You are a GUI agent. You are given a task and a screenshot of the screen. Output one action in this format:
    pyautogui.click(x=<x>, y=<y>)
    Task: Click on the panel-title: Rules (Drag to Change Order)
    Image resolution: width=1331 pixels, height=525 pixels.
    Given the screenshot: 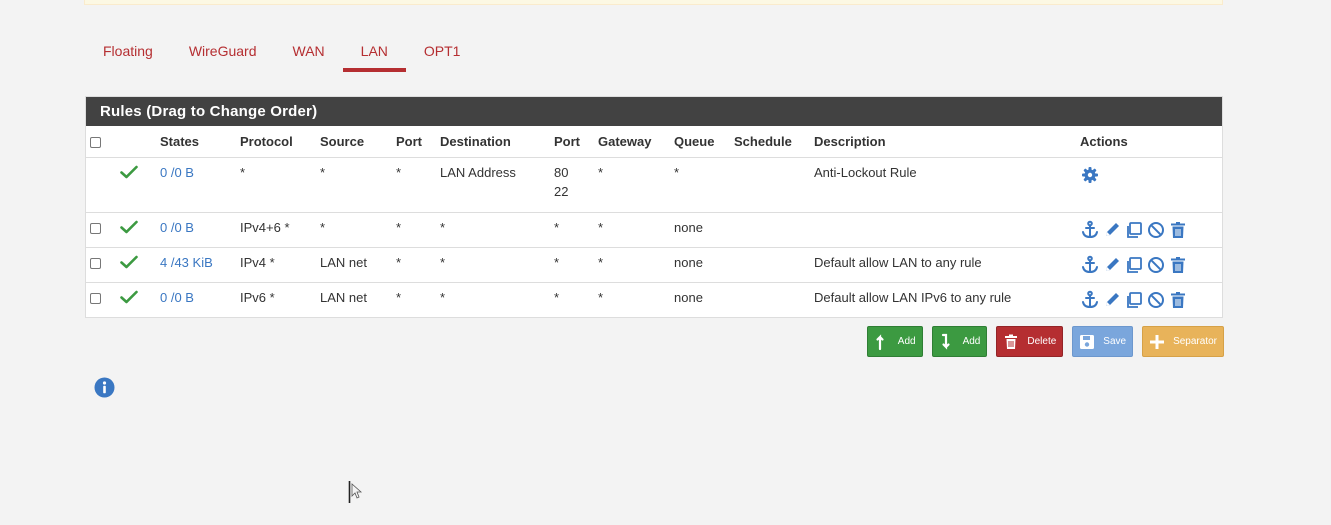 What is the action you would take?
    pyautogui.click(x=654, y=111)
    